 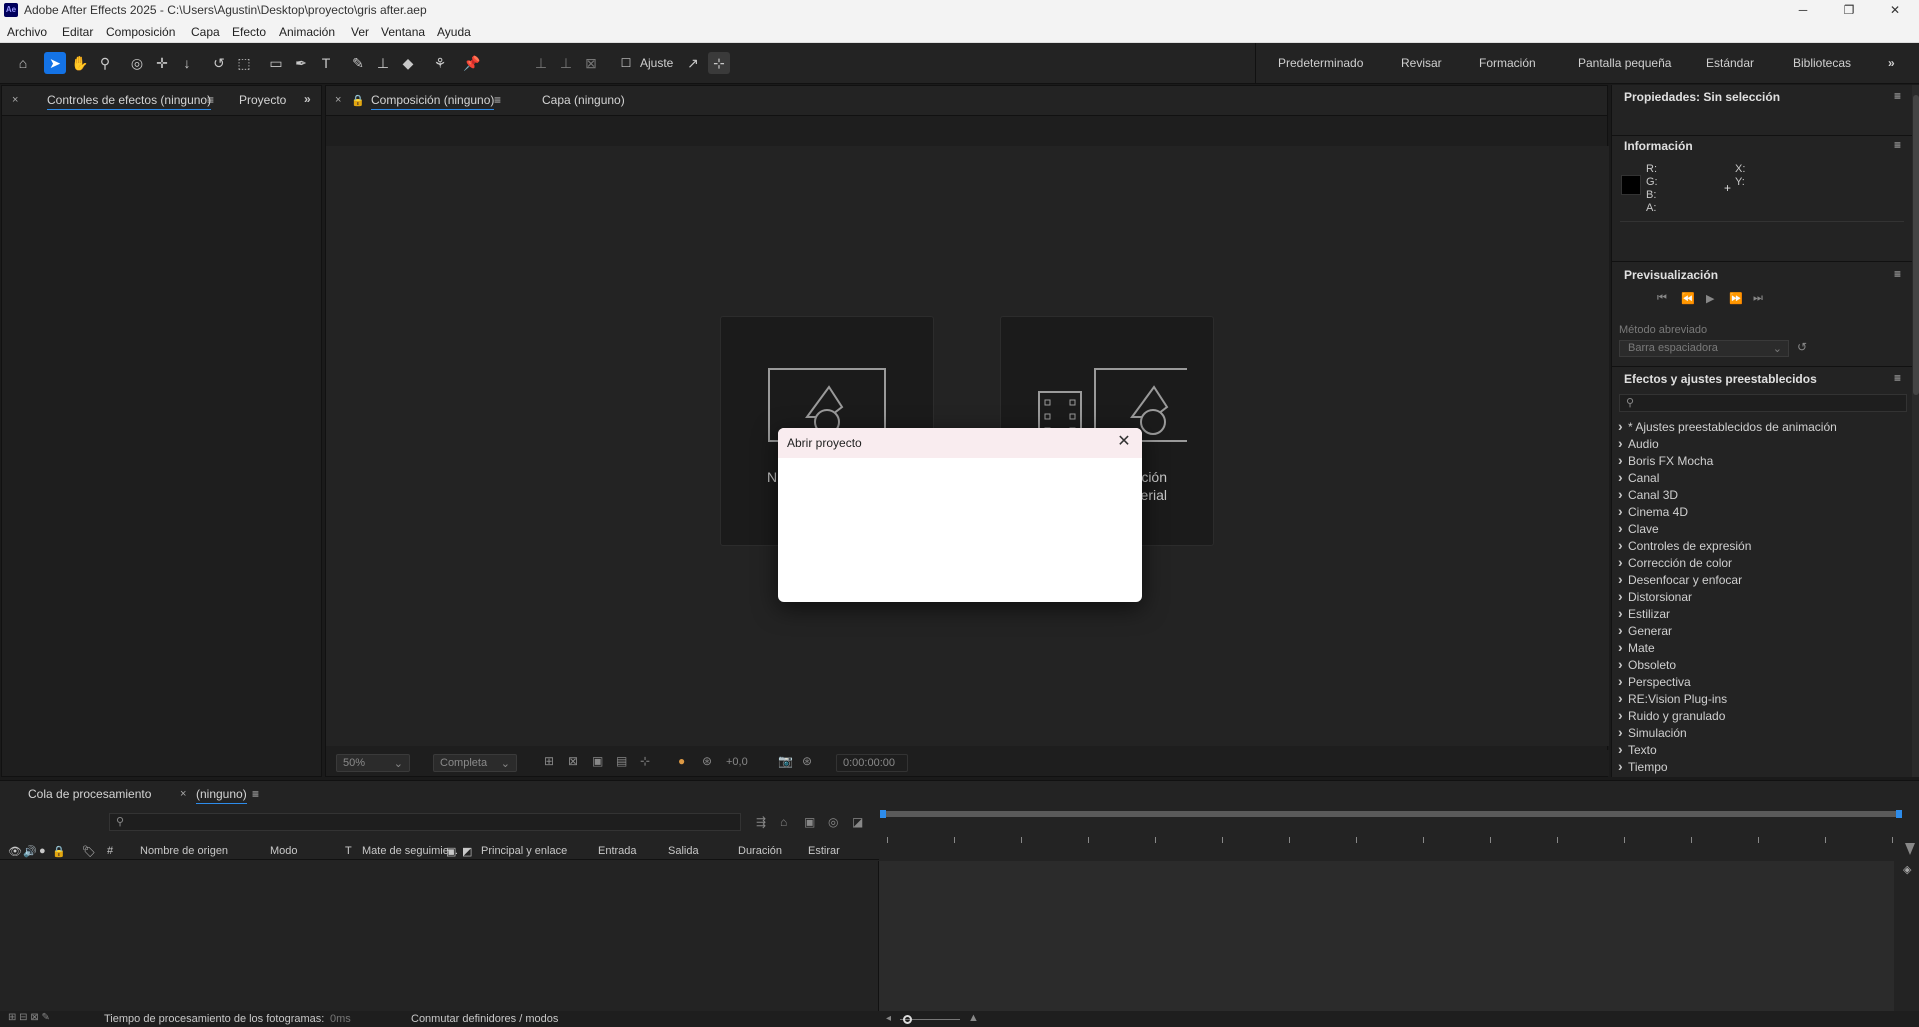 I want to click on pen-tool-icon: ✒, so click(x=301, y=63).